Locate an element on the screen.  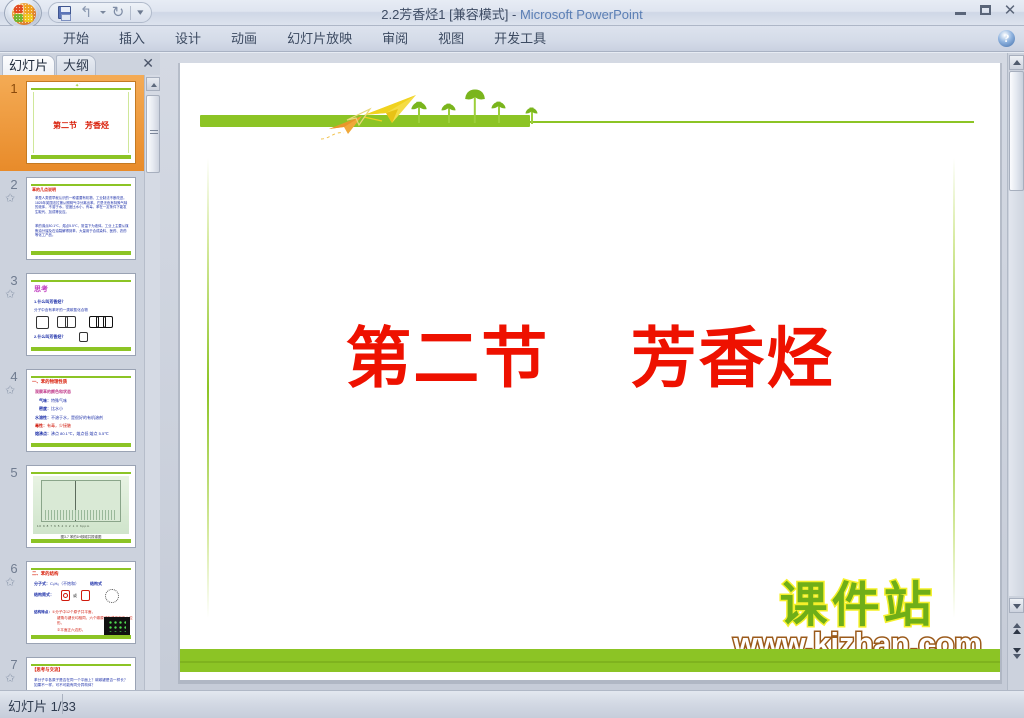
close-pane-button: ✕ is located at coordinates (148, 64).